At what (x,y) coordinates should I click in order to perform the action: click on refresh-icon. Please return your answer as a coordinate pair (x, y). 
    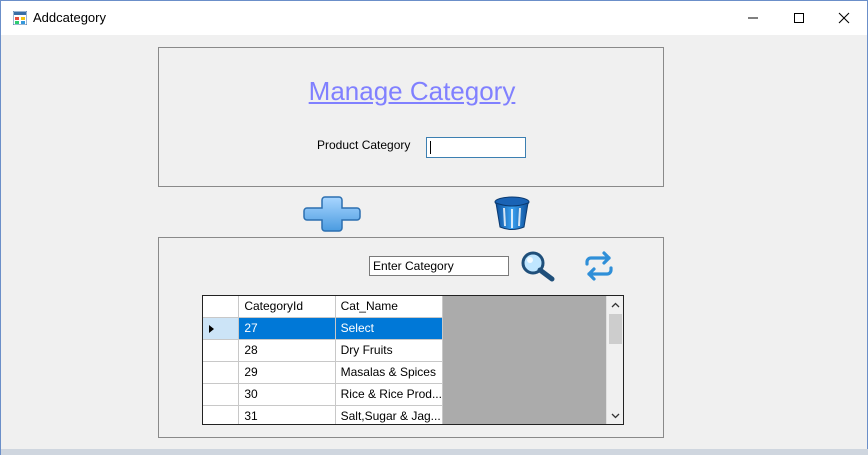
    Looking at the image, I should click on (599, 266).